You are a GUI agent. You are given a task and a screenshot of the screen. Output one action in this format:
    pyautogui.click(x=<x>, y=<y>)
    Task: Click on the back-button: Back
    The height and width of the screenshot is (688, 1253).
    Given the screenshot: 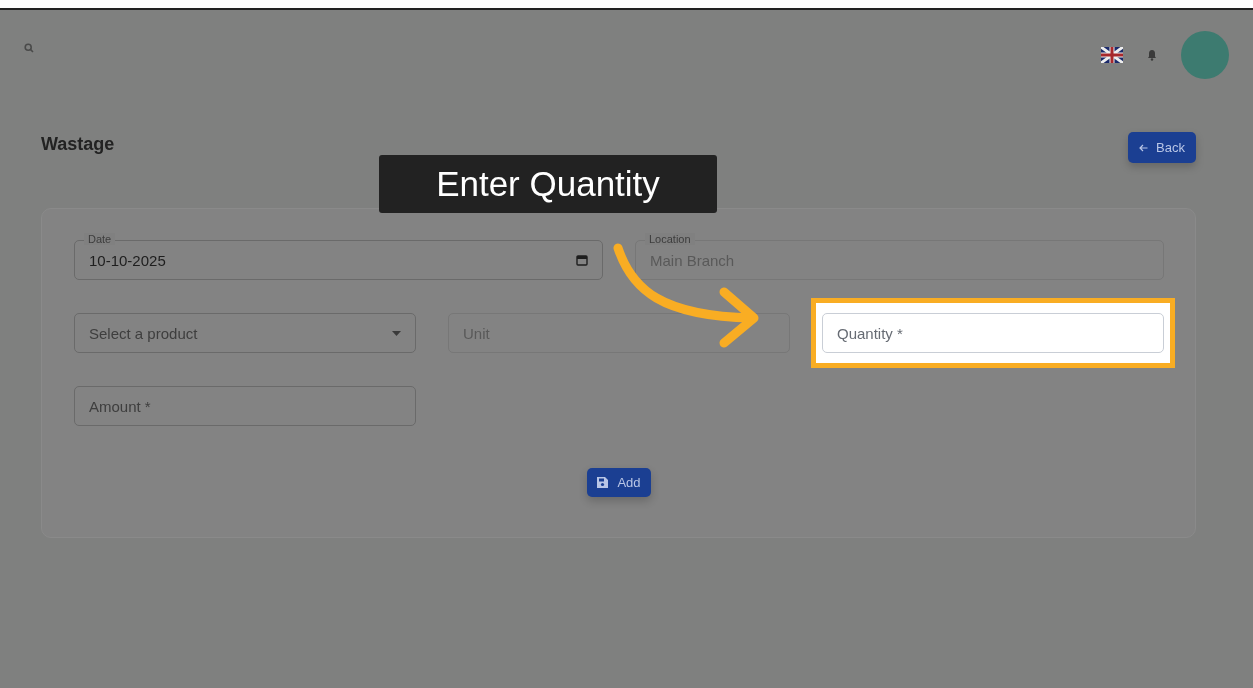 What is the action you would take?
    pyautogui.click(x=1162, y=147)
    